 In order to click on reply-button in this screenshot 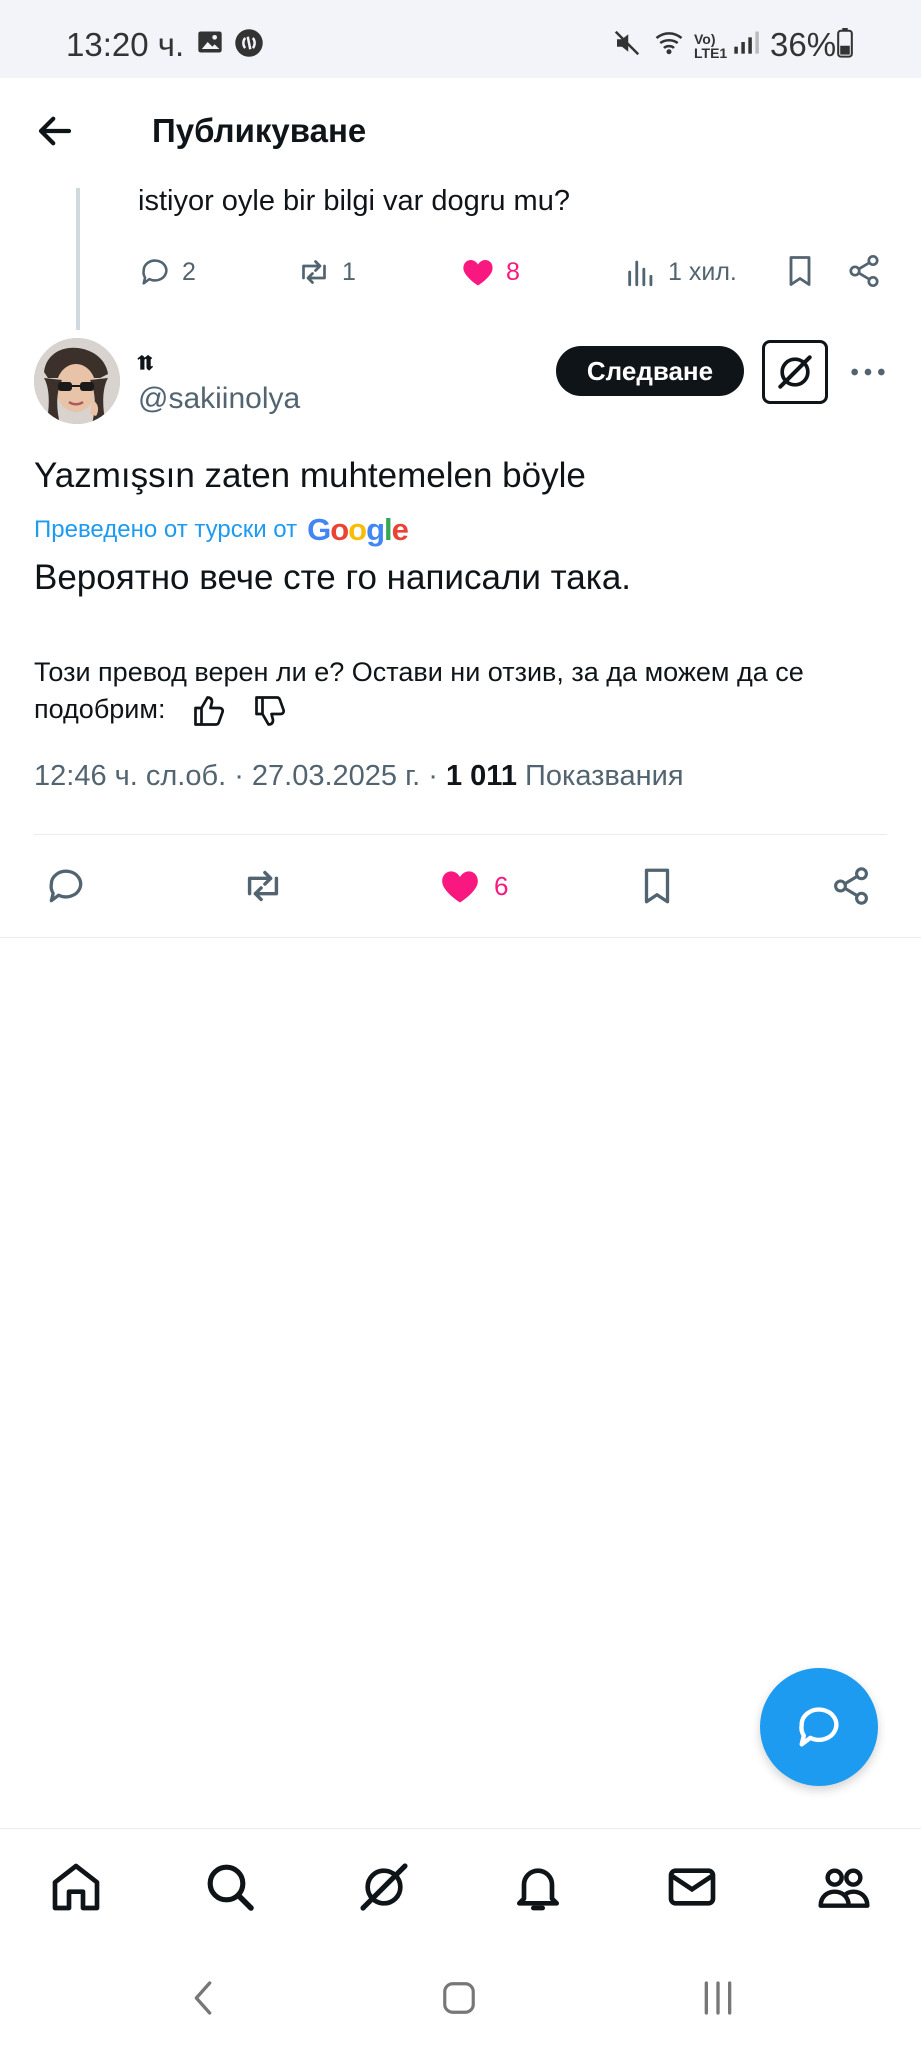, I will do `click(66, 886)`.